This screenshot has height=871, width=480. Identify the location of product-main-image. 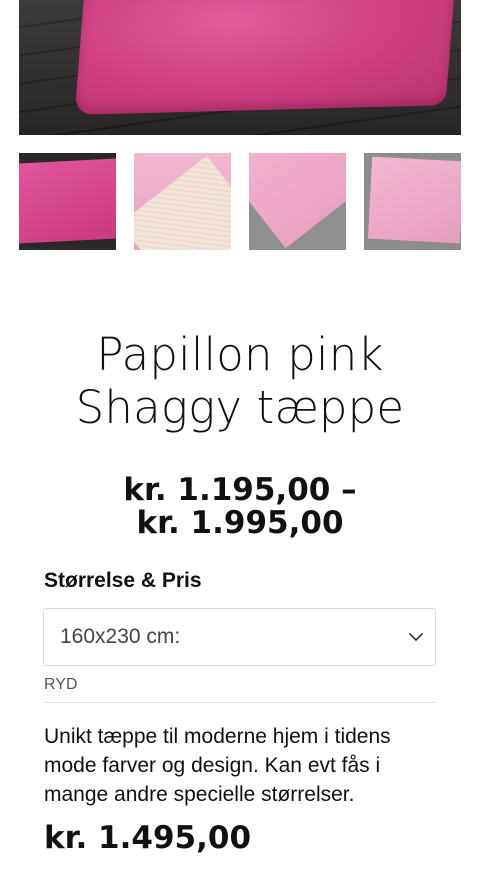
(240, 67).